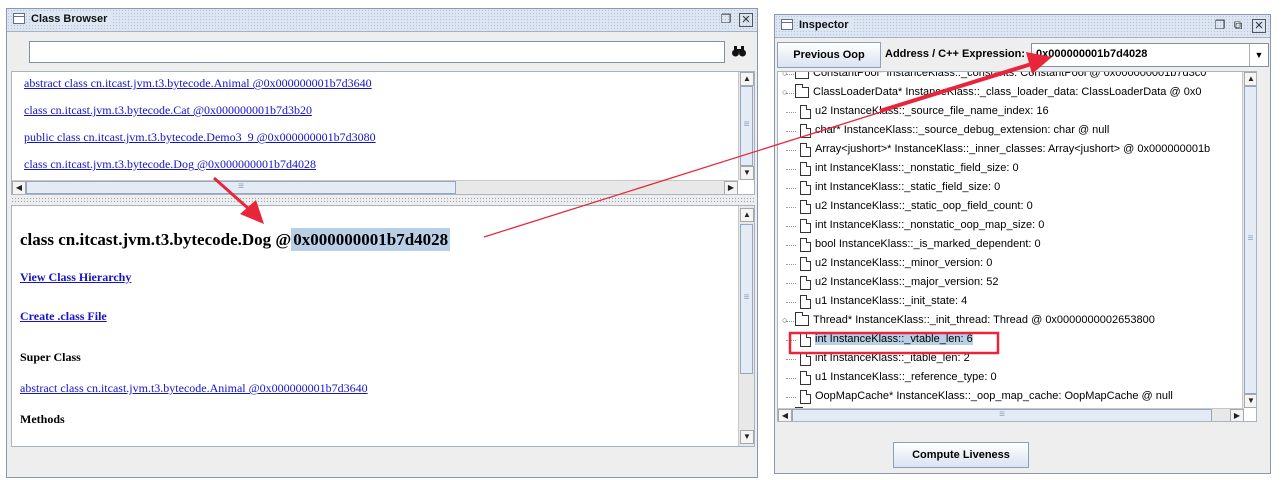 Image resolution: width=1284 pixels, height=480 pixels. Describe the element at coordinates (156, 239) in the screenshot. I see `class-heading-prefix: class cn.itcast.jvm.t3.bytecode.Dog @` at that location.